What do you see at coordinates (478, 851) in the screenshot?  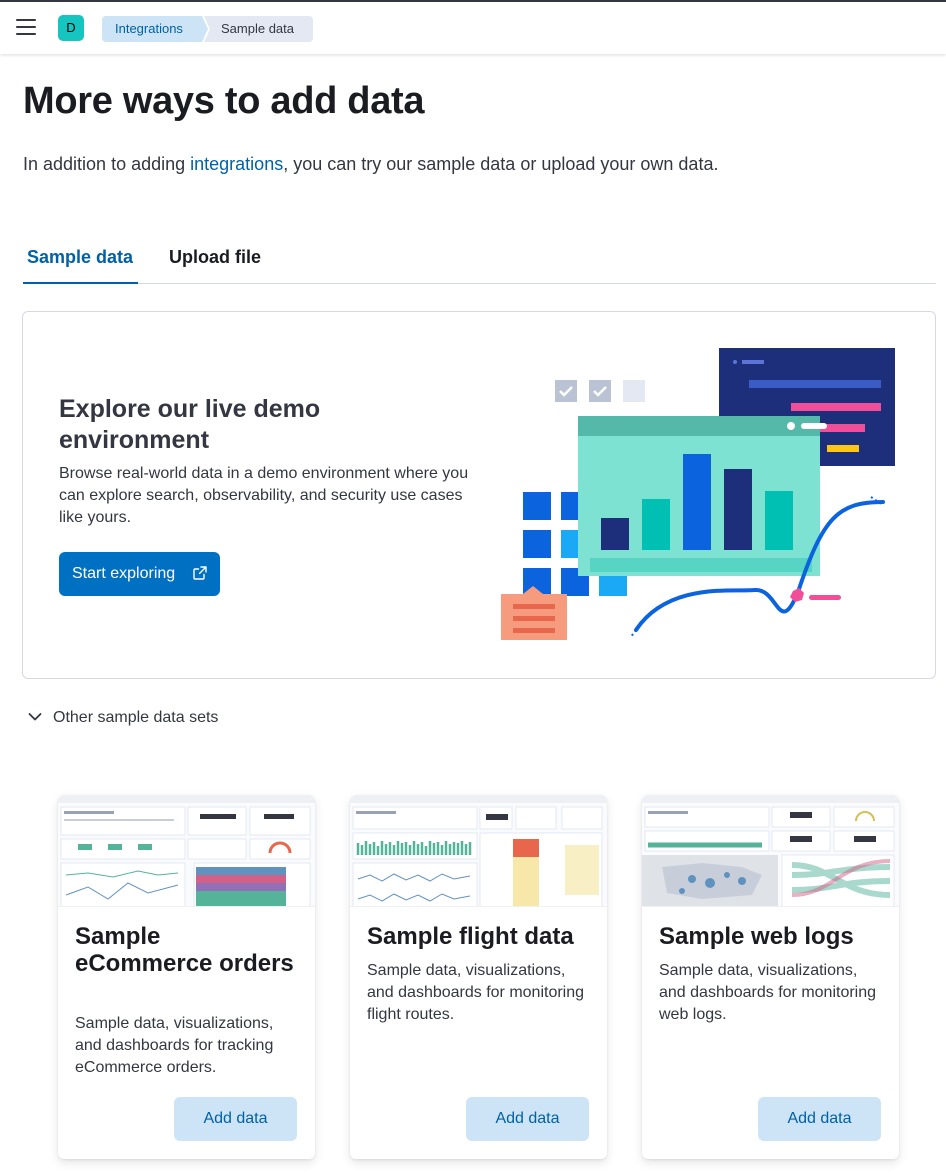 I see `flights-dashboard-thumbnail` at bounding box center [478, 851].